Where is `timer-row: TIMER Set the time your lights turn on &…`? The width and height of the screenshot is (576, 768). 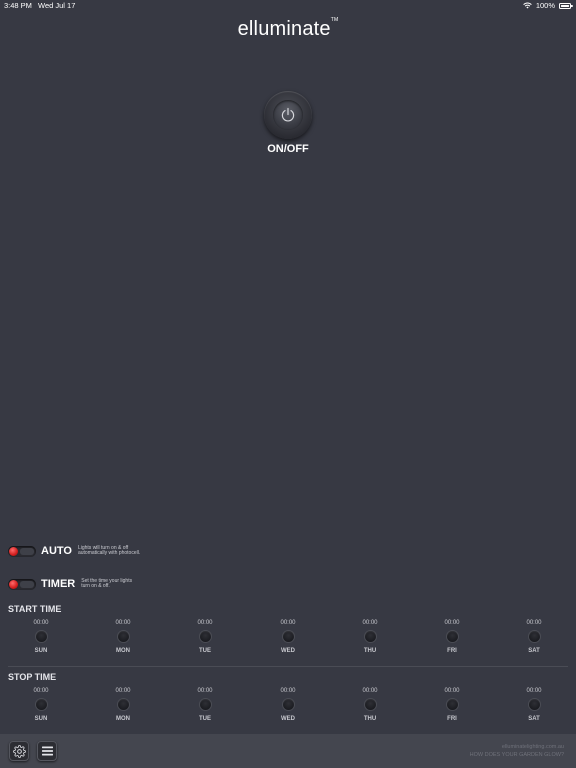
timer-row: TIMER Set the time your lights turn on &… is located at coordinates (70, 584).